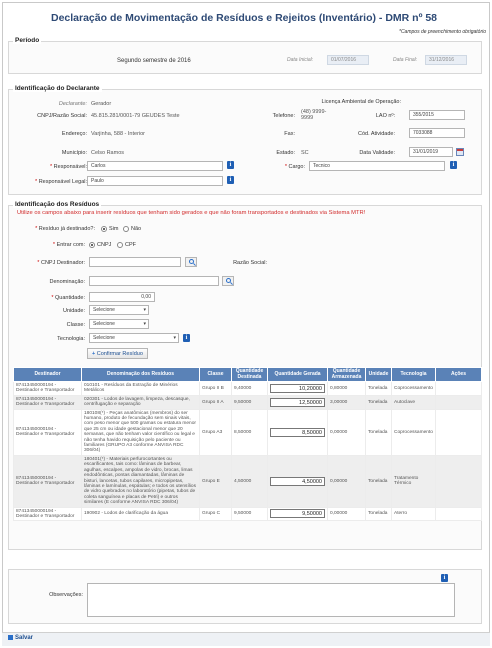 The width and height of the screenshot is (492, 648). I want to click on unidade-select-value: Selecione, so click(104, 310).